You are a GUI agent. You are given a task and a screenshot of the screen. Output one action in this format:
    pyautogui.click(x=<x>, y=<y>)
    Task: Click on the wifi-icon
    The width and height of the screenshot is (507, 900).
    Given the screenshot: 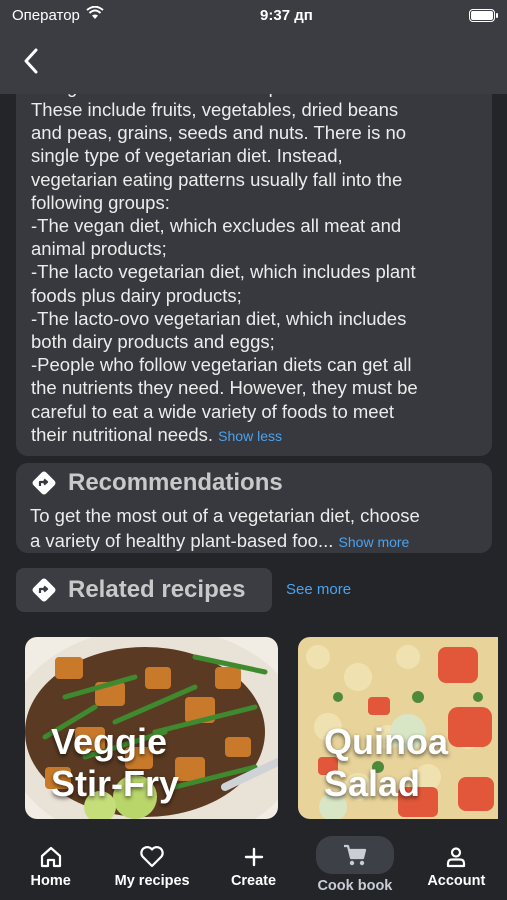 What is the action you would take?
    pyautogui.click(x=95, y=14)
    